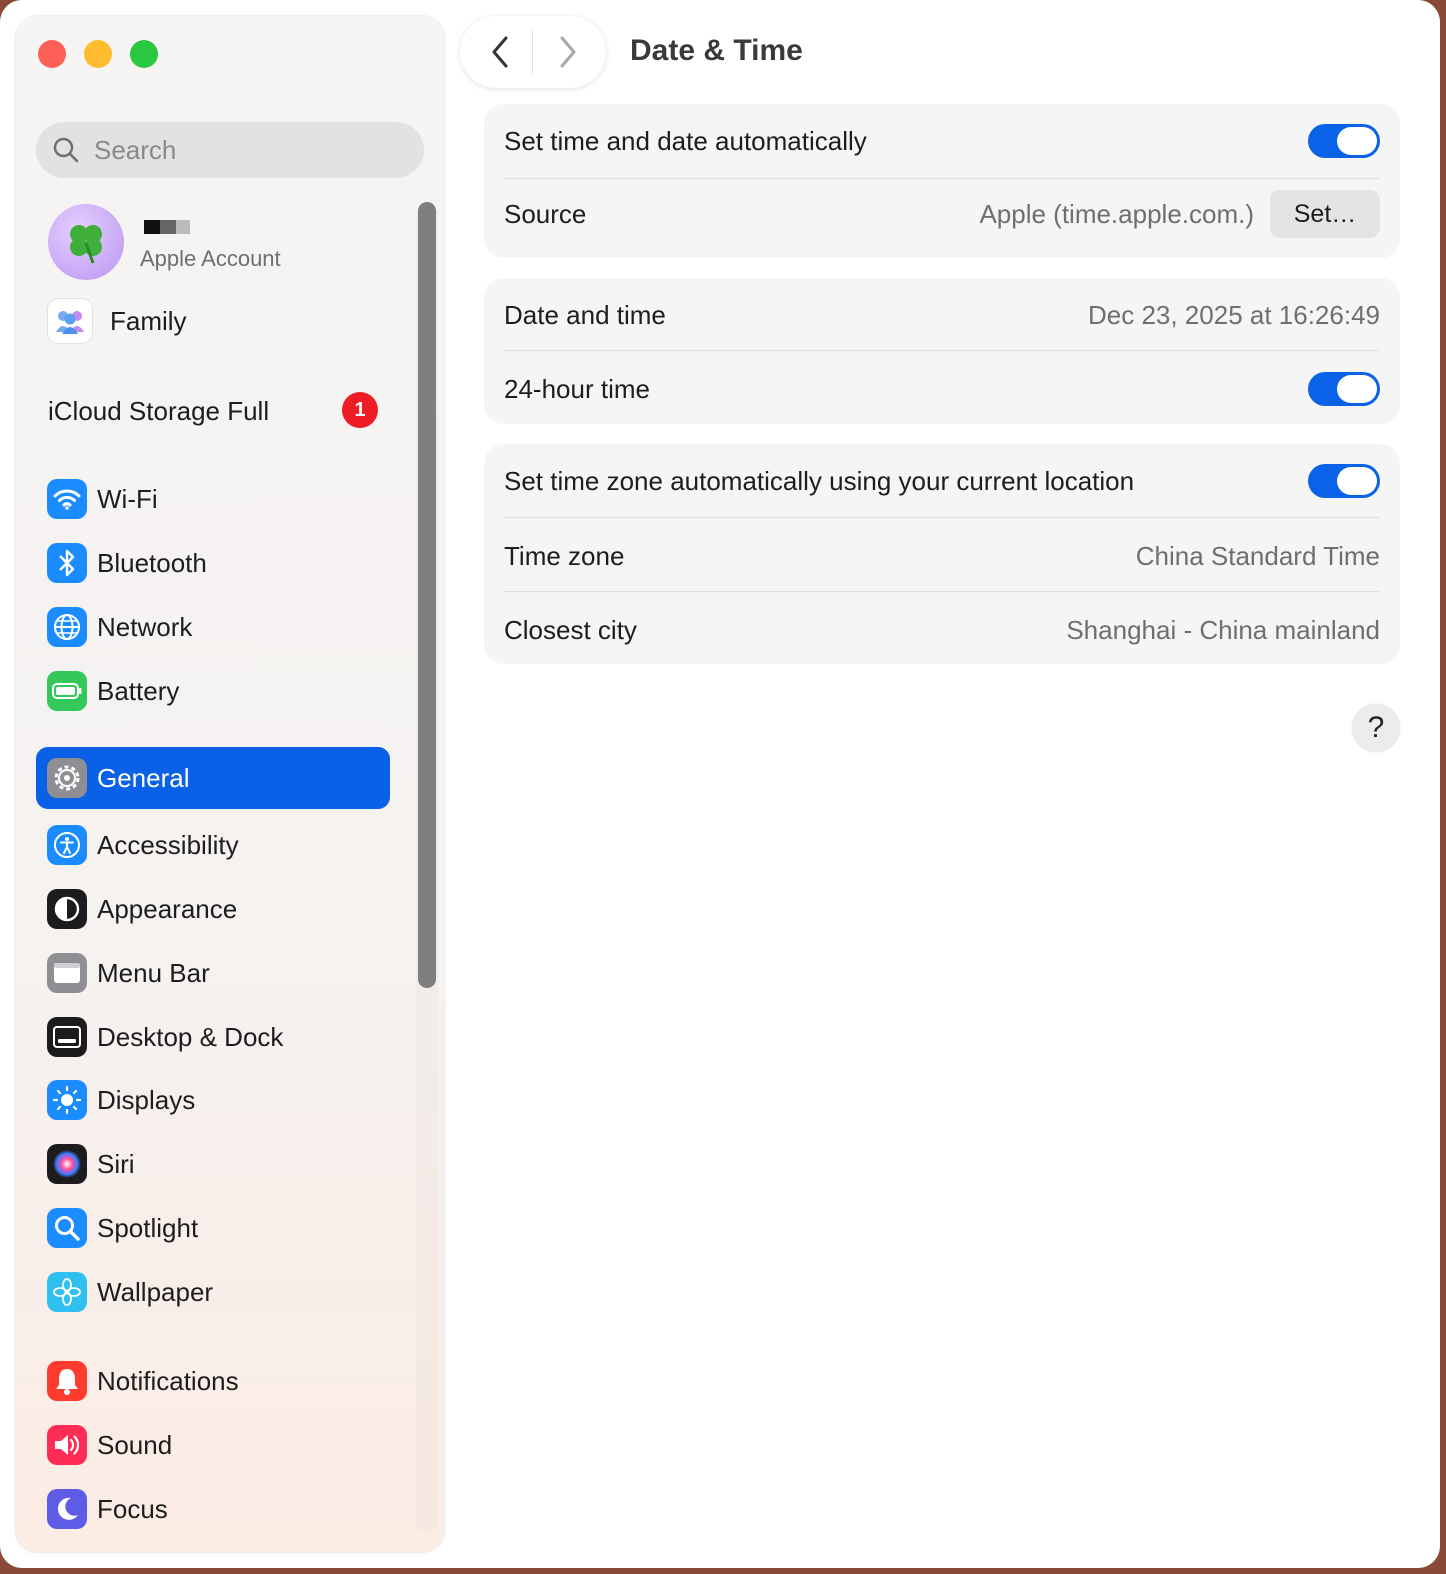 The width and height of the screenshot is (1446, 1574). Describe the element at coordinates (213, 1100) in the screenshot. I see `sidebar-item-displays: Displays` at that location.